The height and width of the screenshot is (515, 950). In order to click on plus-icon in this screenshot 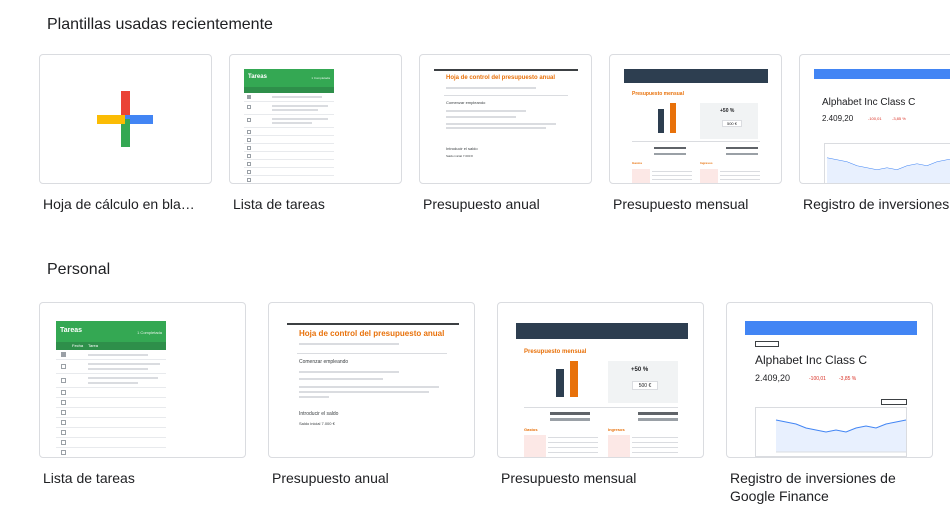, I will do `click(125, 119)`.